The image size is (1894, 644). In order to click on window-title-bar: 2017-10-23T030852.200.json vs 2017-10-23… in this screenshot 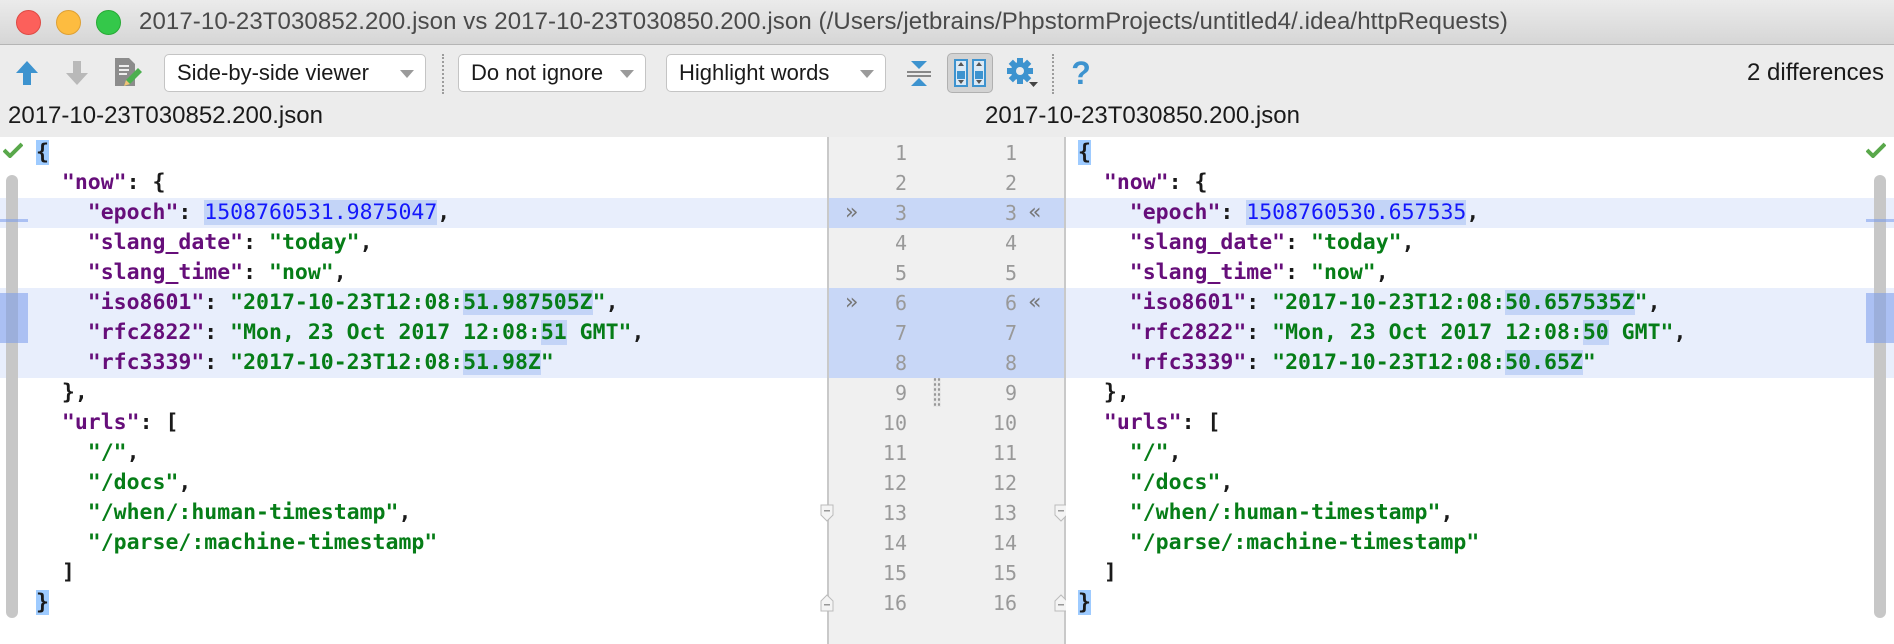, I will do `click(947, 22)`.